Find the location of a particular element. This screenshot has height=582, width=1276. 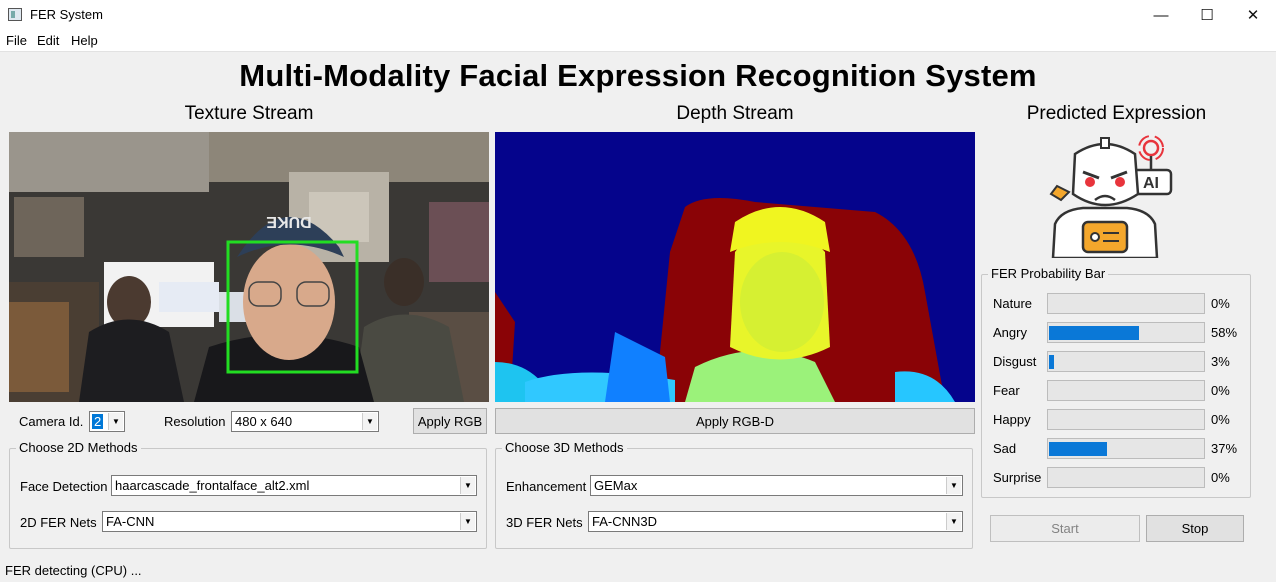

fer-2d-net-select: FA-CNN ▼ is located at coordinates (289, 521).